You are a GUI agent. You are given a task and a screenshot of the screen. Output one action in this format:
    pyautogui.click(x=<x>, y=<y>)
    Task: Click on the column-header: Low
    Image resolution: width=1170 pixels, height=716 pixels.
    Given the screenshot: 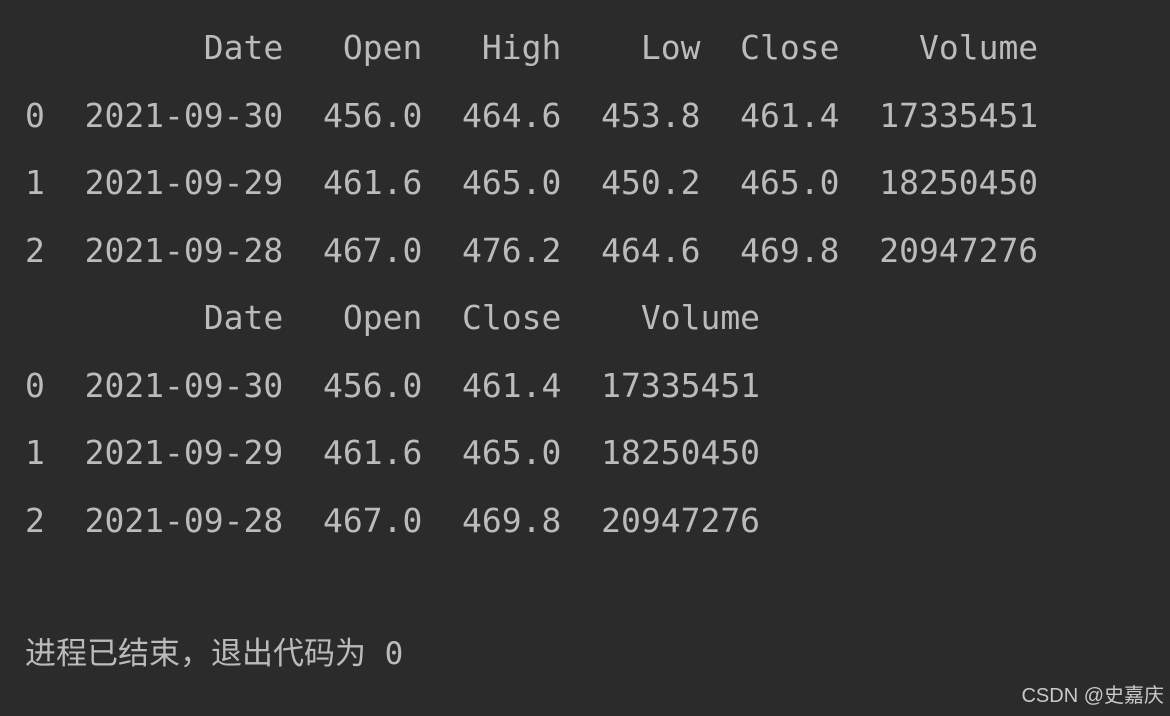 What is the action you would take?
    pyautogui.click(x=670, y=47)
    